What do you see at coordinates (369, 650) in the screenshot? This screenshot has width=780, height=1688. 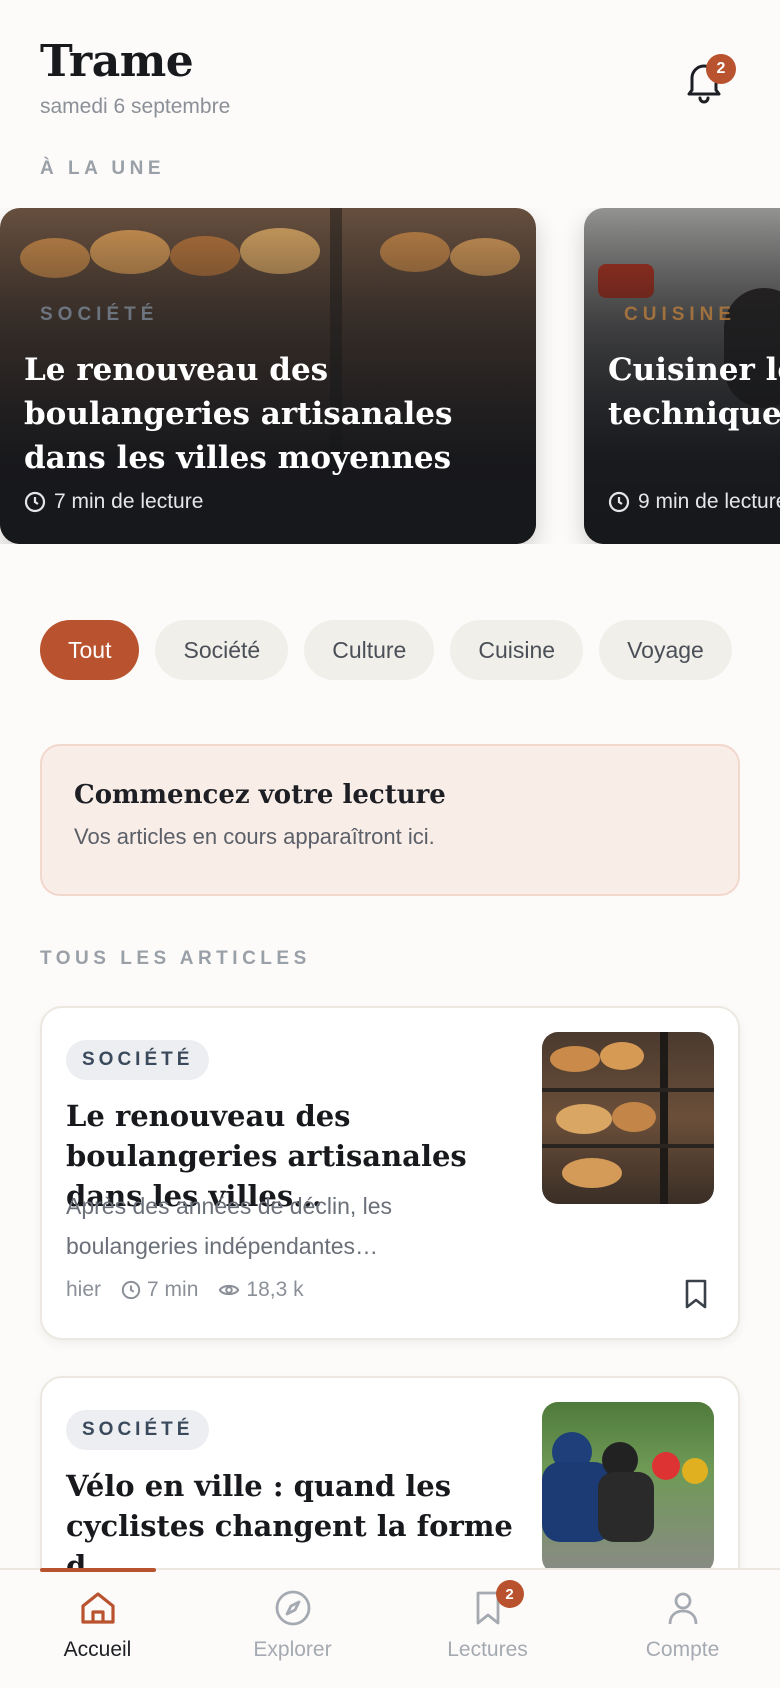 I see `filter-chip-culture: Culture` at bounding box center [369, 650].